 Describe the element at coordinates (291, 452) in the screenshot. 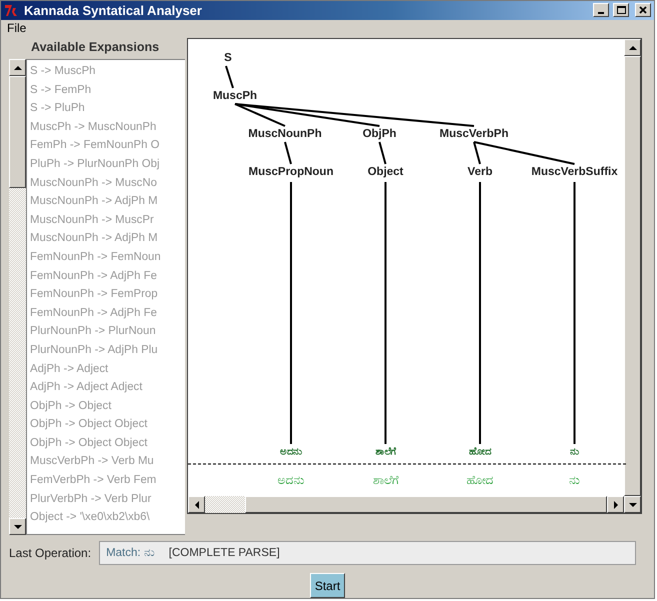

I see `token-text: ಅದನು` at that location.